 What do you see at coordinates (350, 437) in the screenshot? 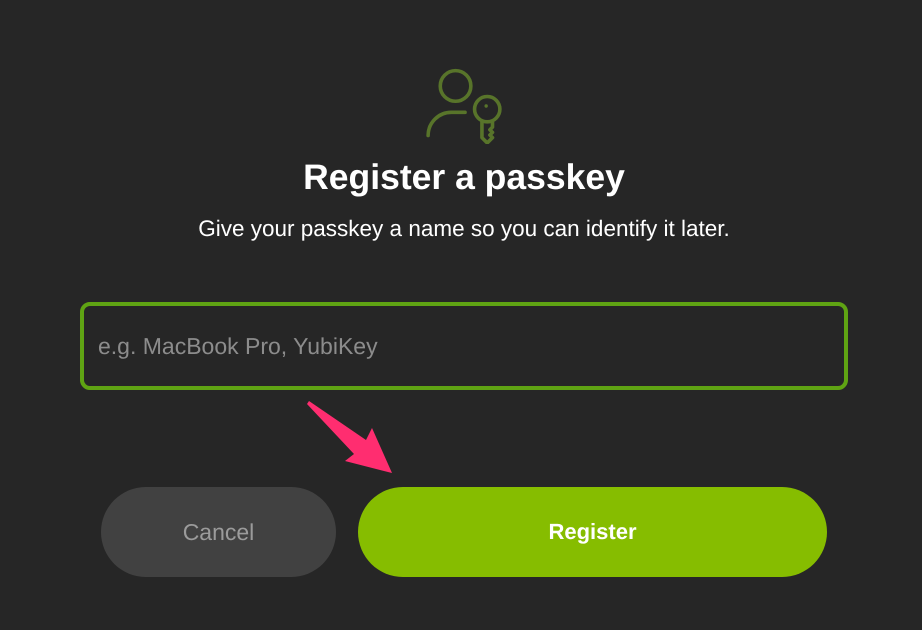
I see `pointer-arrow-icon` at bounding box center [350, 437].